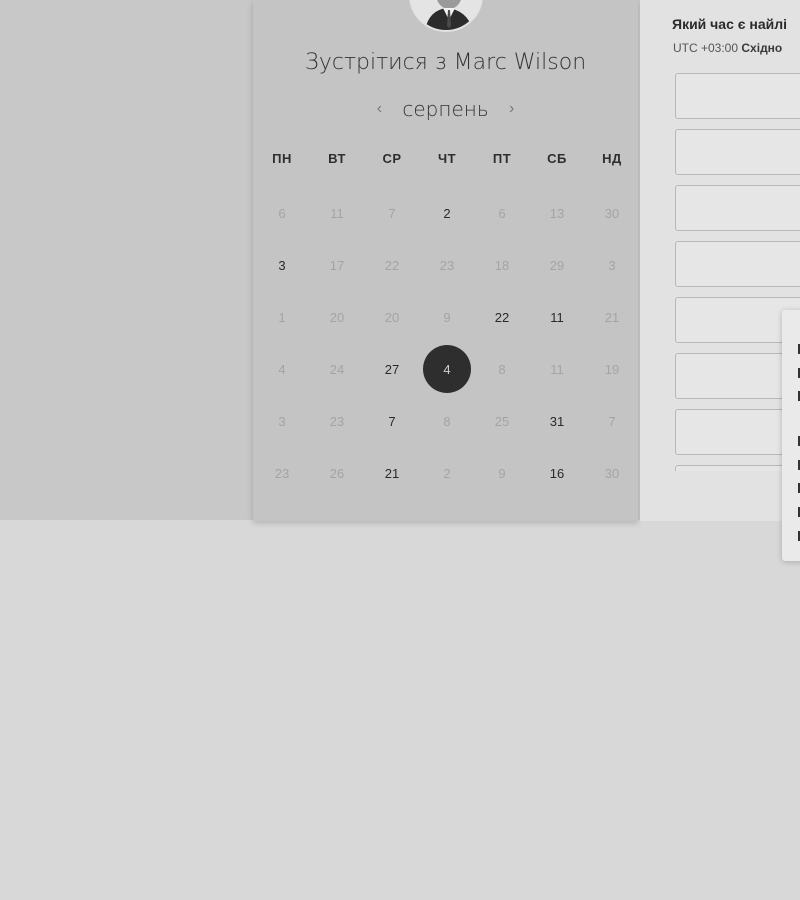  I want to click on month-navigation: ‹ серпень ›, so click(445, 109).